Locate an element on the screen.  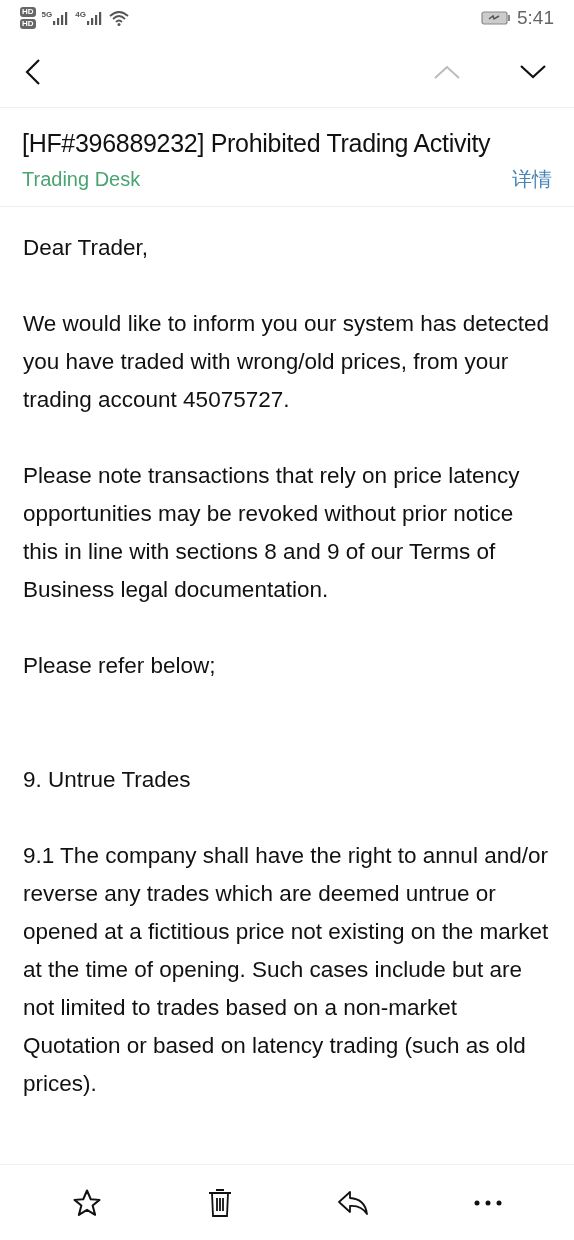
up-chevron-icon is located at coordinates (447, 71).